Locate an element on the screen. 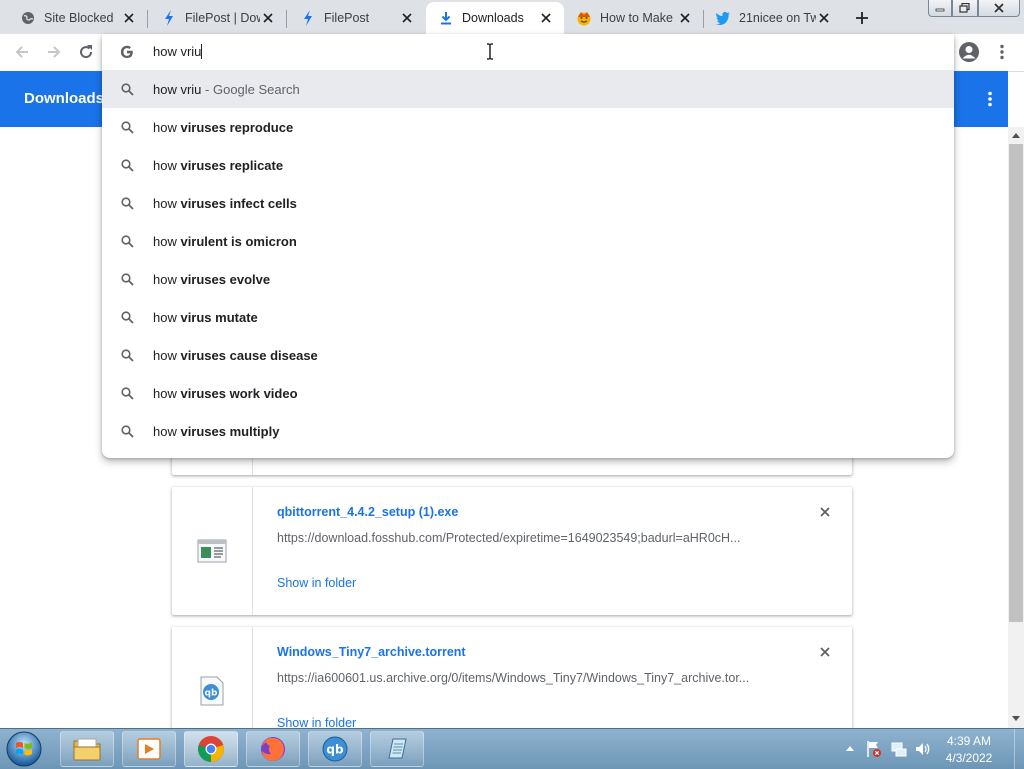  action-center-flag-icon is located at coordinates (874, 749).